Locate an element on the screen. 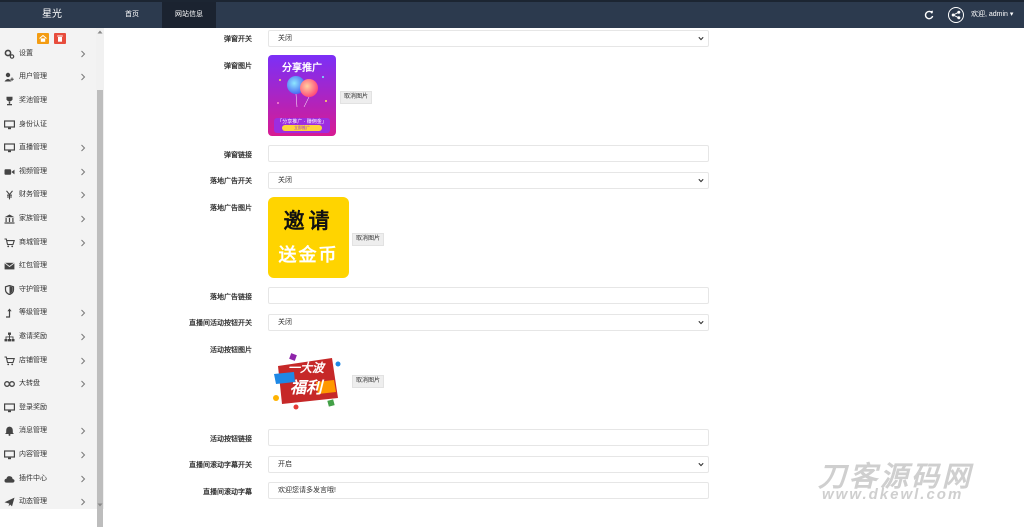 The image size is (1024, 527). monitor-icon is located at coordinates (9, 148).